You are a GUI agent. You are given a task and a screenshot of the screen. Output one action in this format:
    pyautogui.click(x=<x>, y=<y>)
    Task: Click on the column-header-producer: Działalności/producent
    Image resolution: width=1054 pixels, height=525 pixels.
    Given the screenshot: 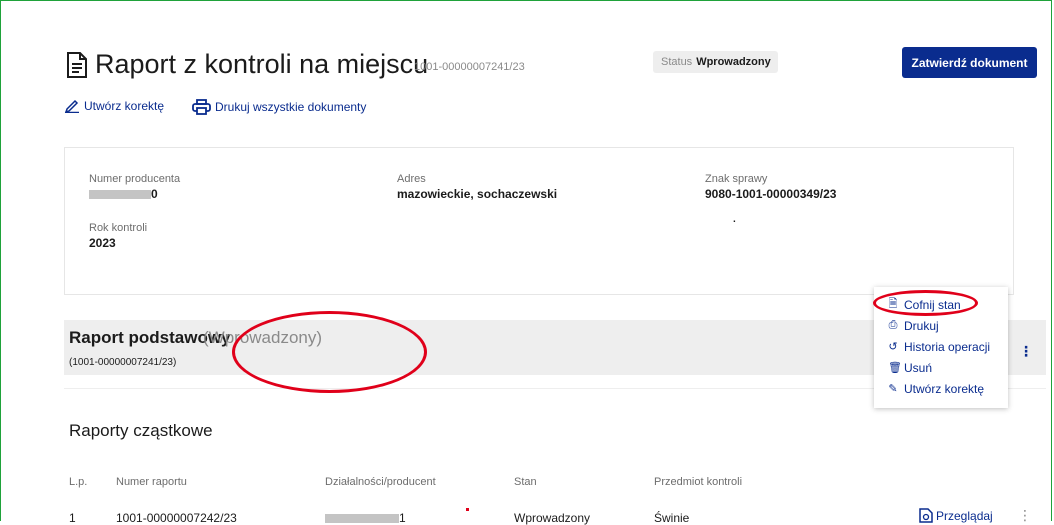 What is the action you would take?
    pyautogui.click(x=380, y=482)
    